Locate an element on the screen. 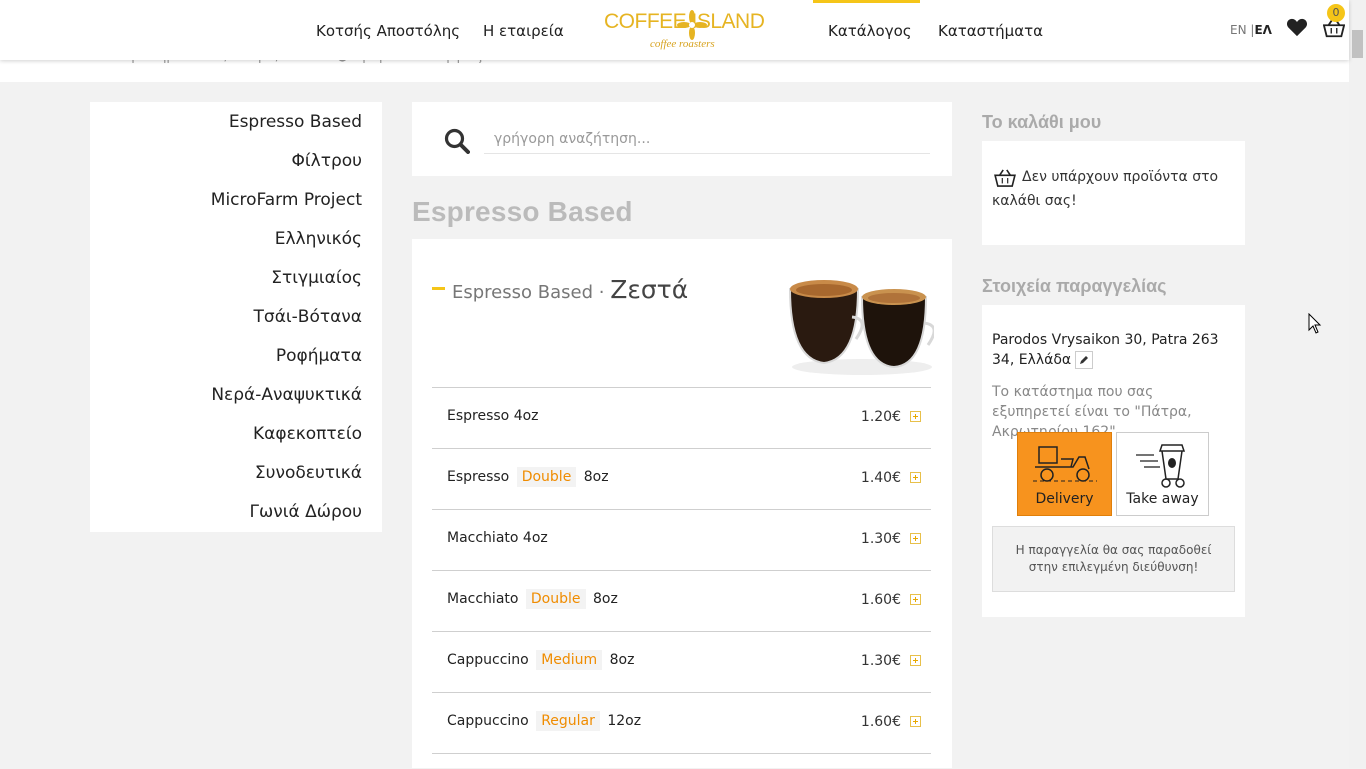 Image resolution: width=1366 pixels, height=769 pixels. delivery-label: Delivery is located at coordinates (1064, 499).